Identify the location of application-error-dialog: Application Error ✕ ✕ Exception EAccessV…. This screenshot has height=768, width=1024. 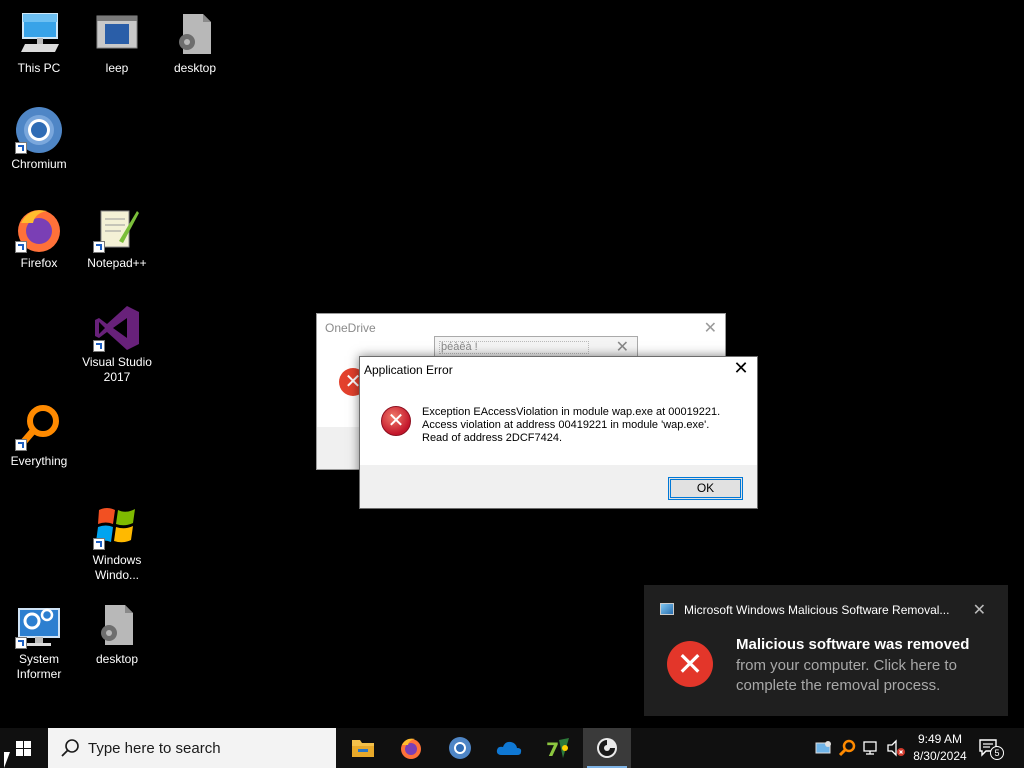
(558, 432).